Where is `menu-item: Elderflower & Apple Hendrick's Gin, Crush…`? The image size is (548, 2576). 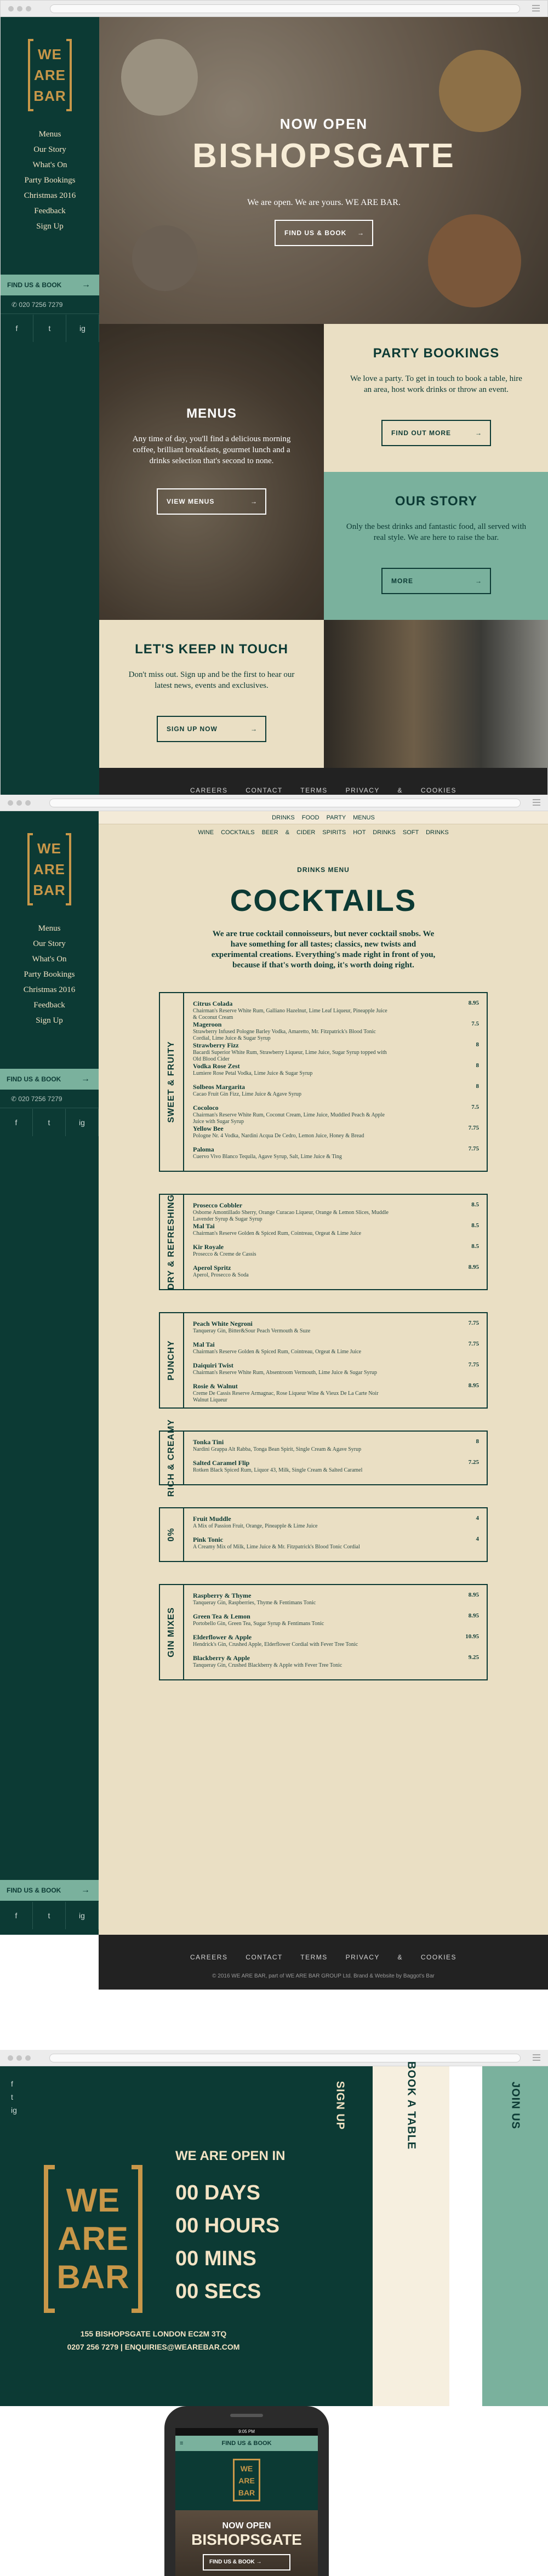 menu-item: Elderflower & Apple Hendrick's Gin, Crush… is located at coordinates (336, 1640).